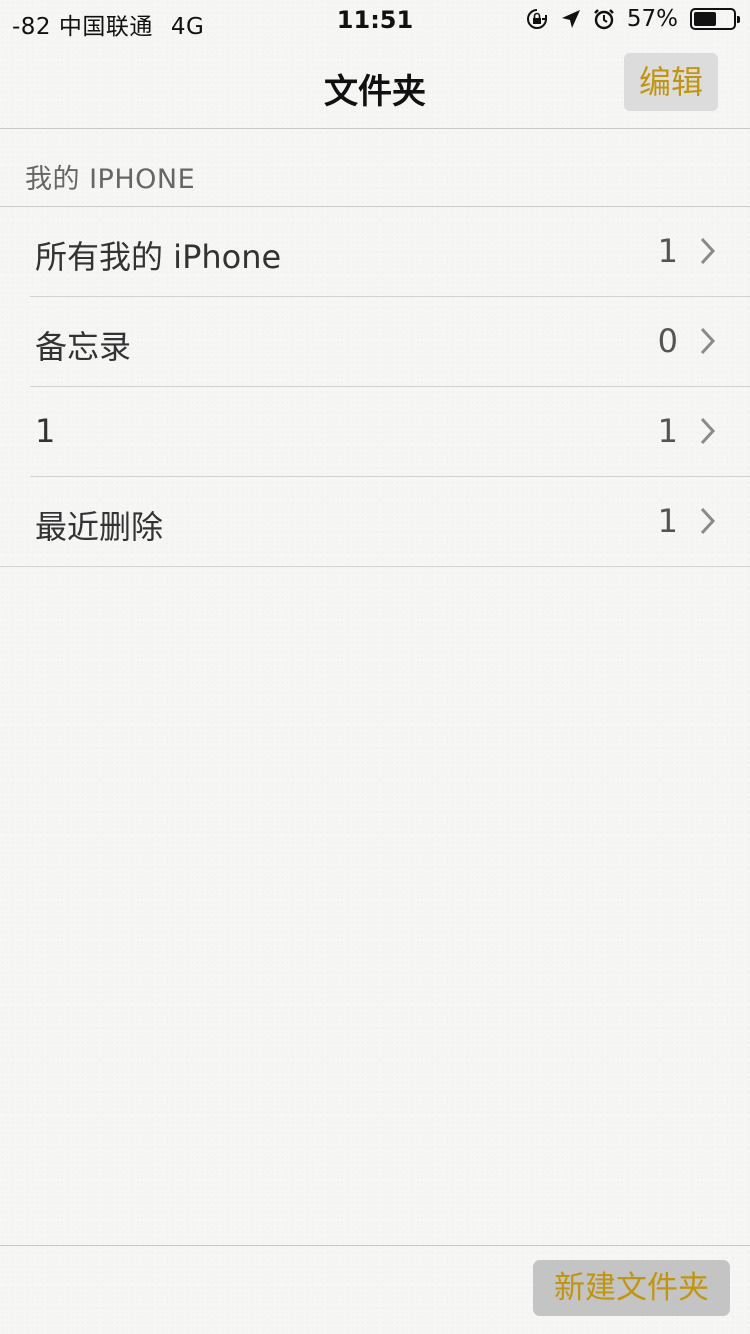  I want to click on battery-icon, so click(715, 19).